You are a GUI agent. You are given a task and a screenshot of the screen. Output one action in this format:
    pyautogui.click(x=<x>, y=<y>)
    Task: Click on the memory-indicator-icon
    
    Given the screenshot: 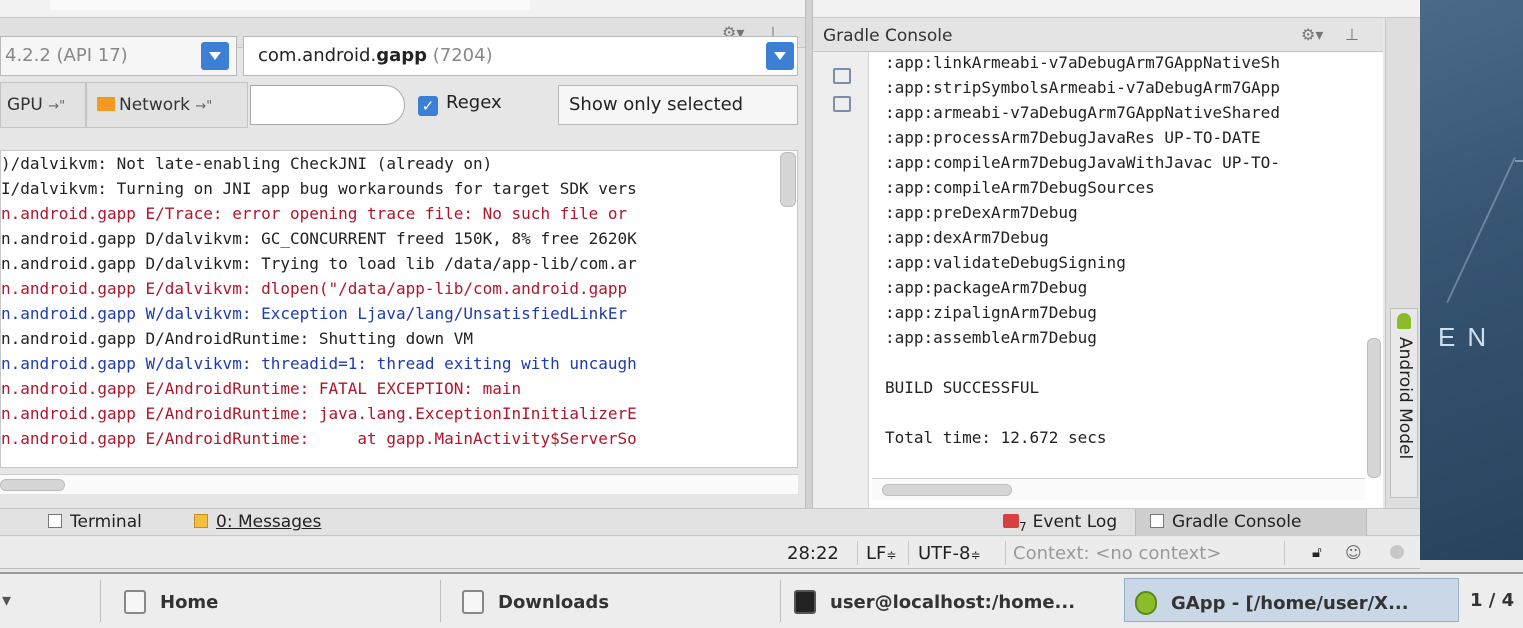 What is the action you would take?
    pyautogui.click(x=1397, y=552)
    